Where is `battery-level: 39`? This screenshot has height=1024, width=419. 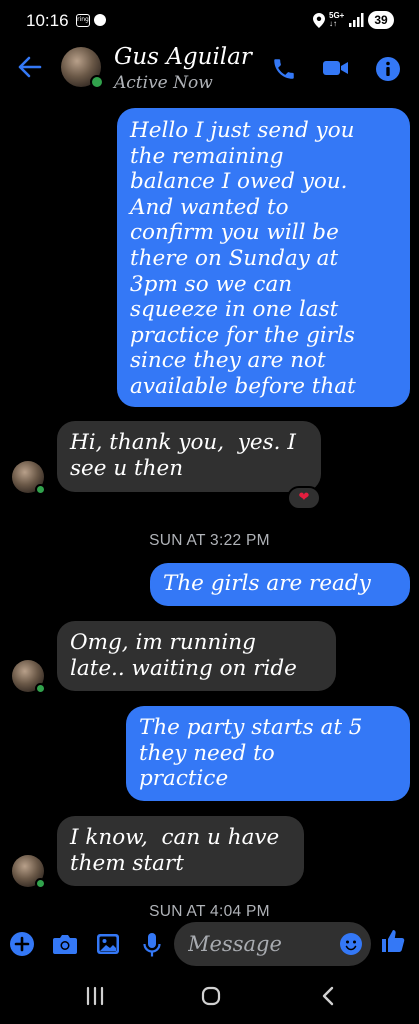 battery-level: 39 is located at coordinates (381, 20).